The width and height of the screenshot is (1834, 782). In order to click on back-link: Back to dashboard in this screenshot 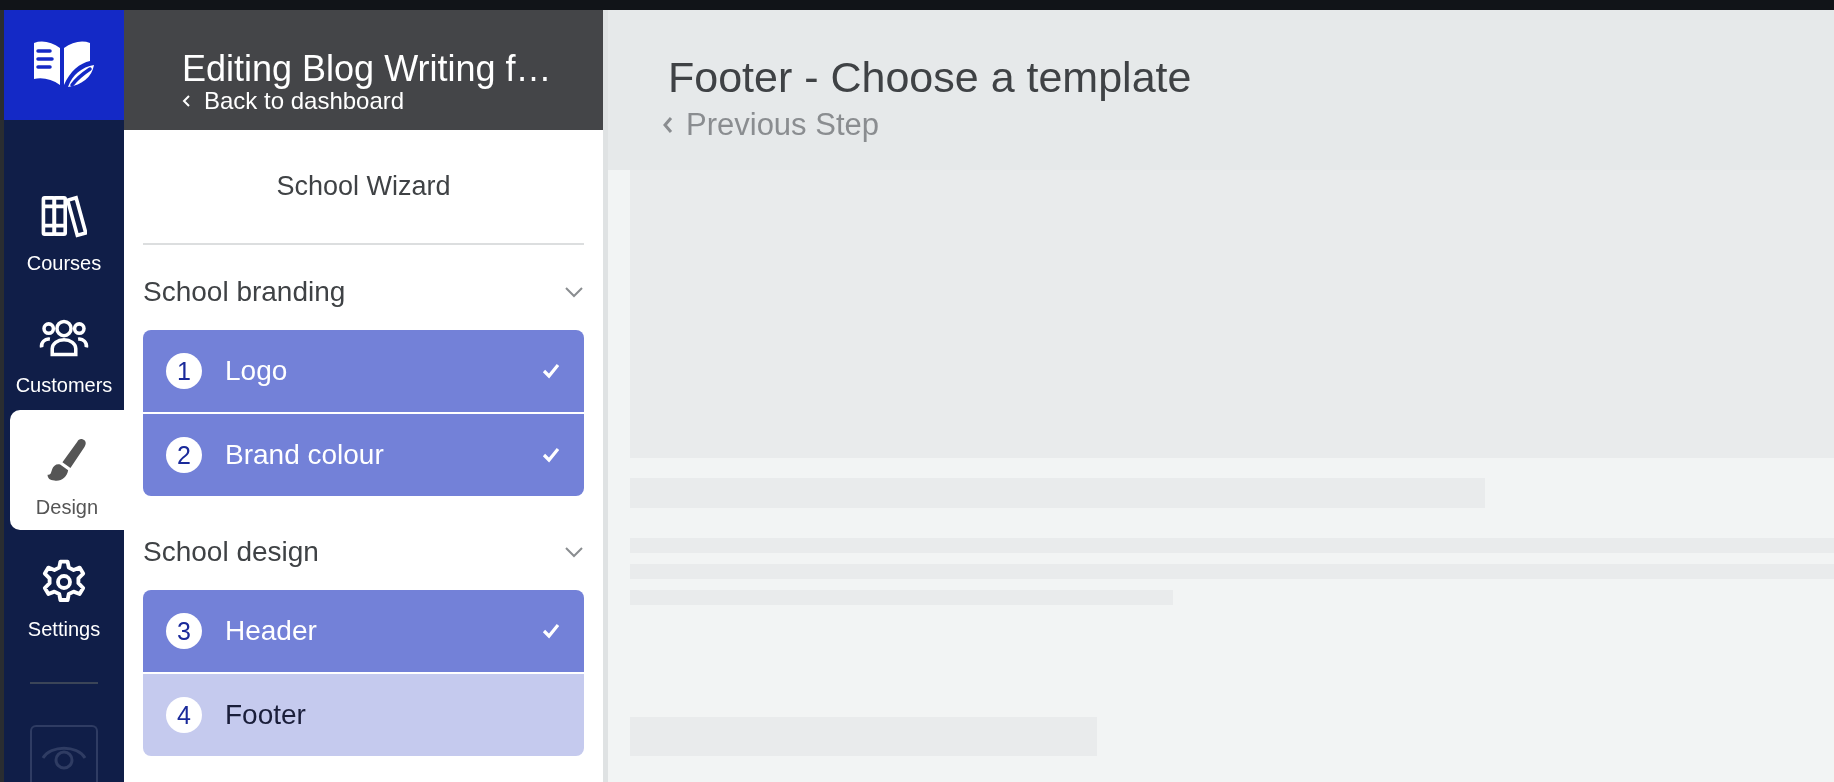, I will do `click(293, 101)`.